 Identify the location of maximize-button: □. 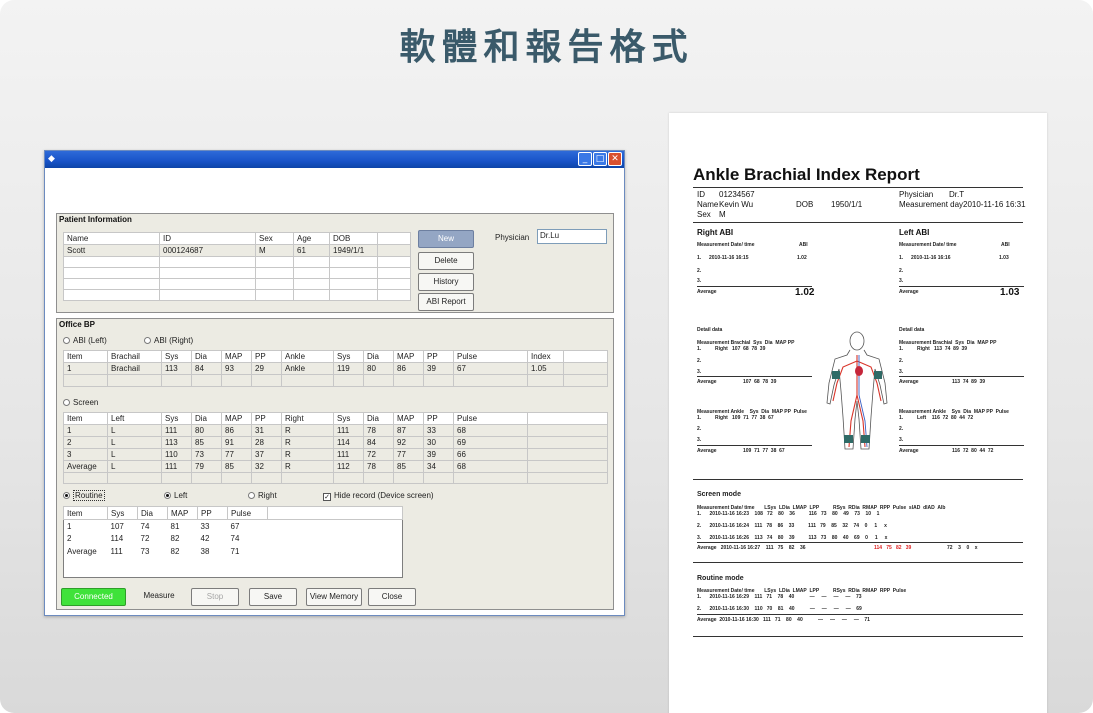
(600, 159).